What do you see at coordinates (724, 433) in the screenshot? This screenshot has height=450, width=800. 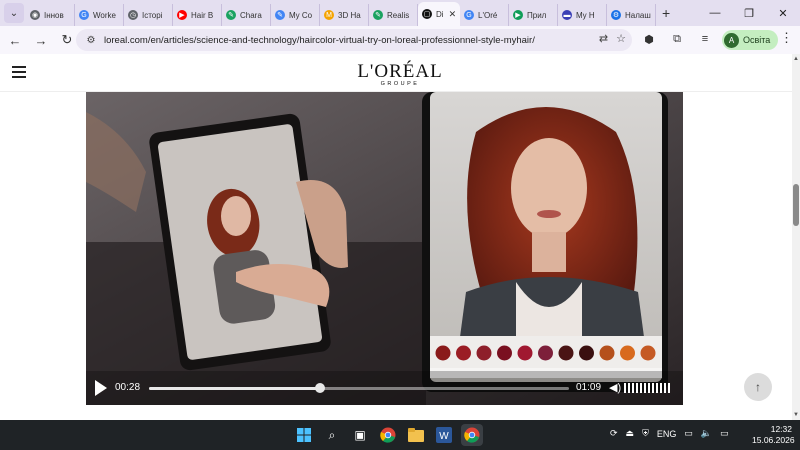 I see `battery-icon: ▭` at bounding box center [724, 433].